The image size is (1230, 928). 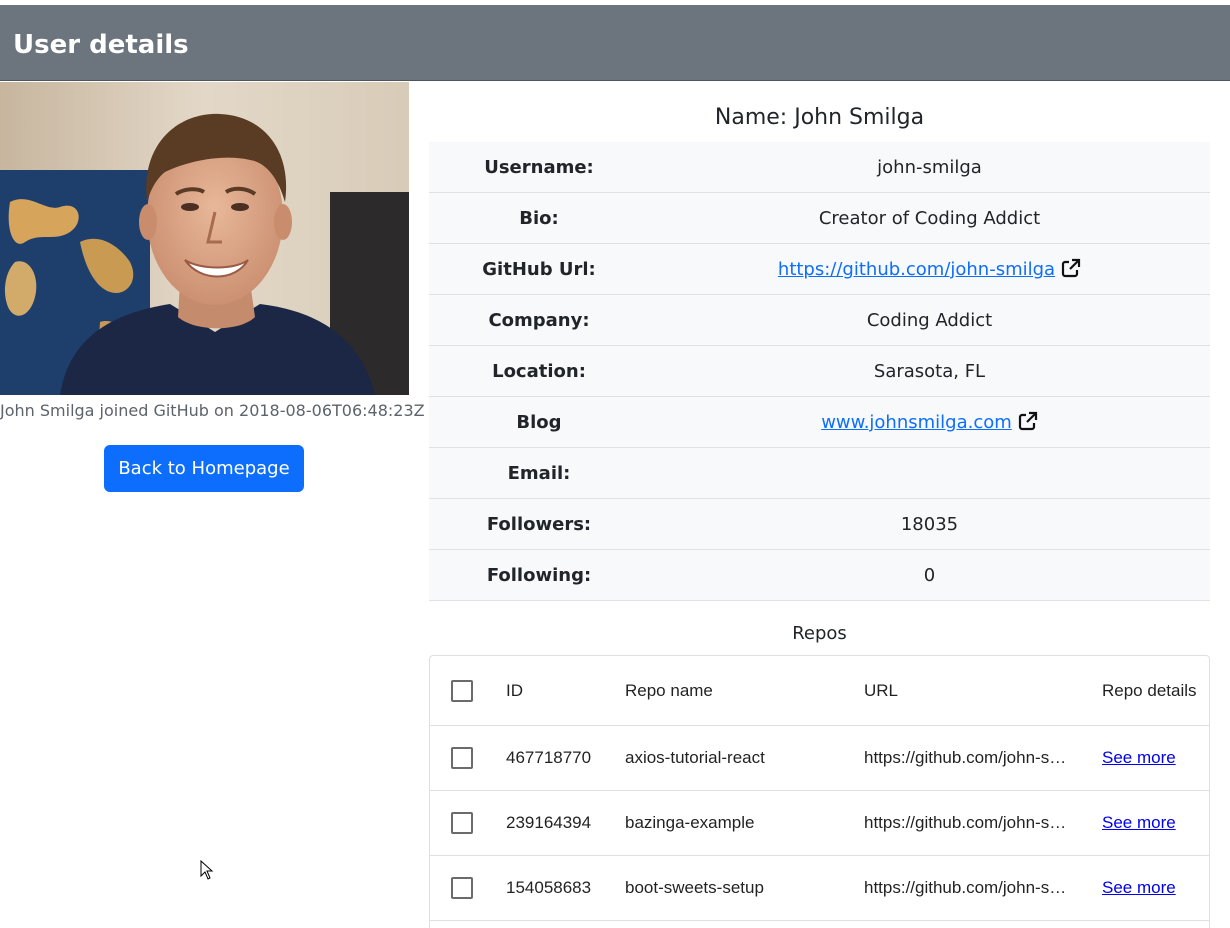 I want to click on blog-link: www.johnsmilga.com, so click(x=916, y=422).